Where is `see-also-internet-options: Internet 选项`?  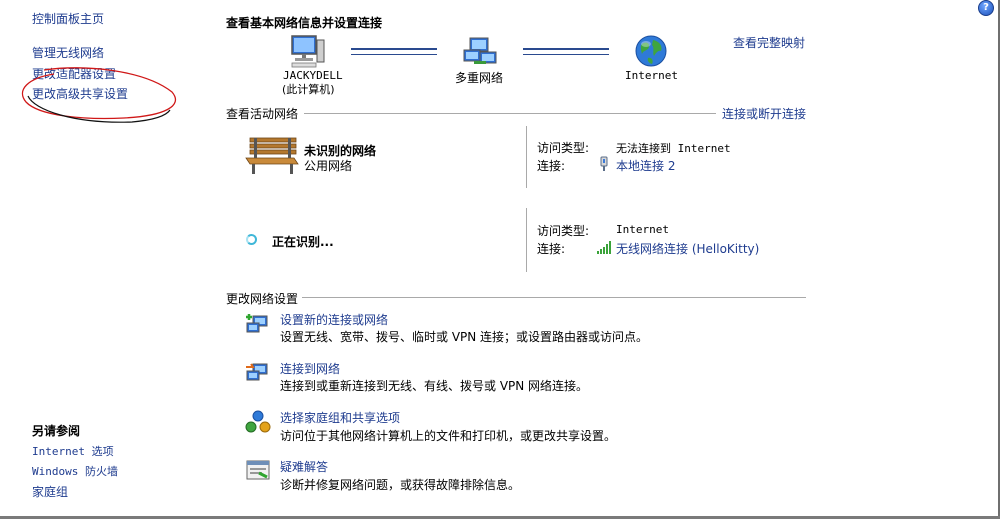
see-also-internet-options: Internet 选项 is located at coordinates (73, 451).